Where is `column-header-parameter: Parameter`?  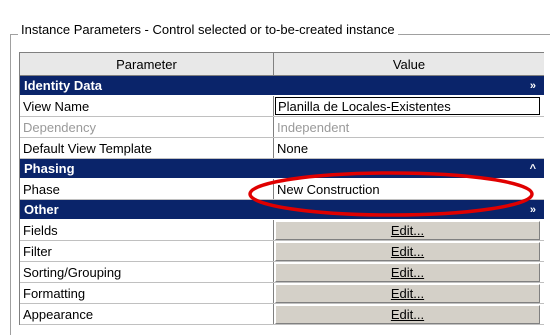 column-header-parameter: Parameter is located at coordinates (147, 64).